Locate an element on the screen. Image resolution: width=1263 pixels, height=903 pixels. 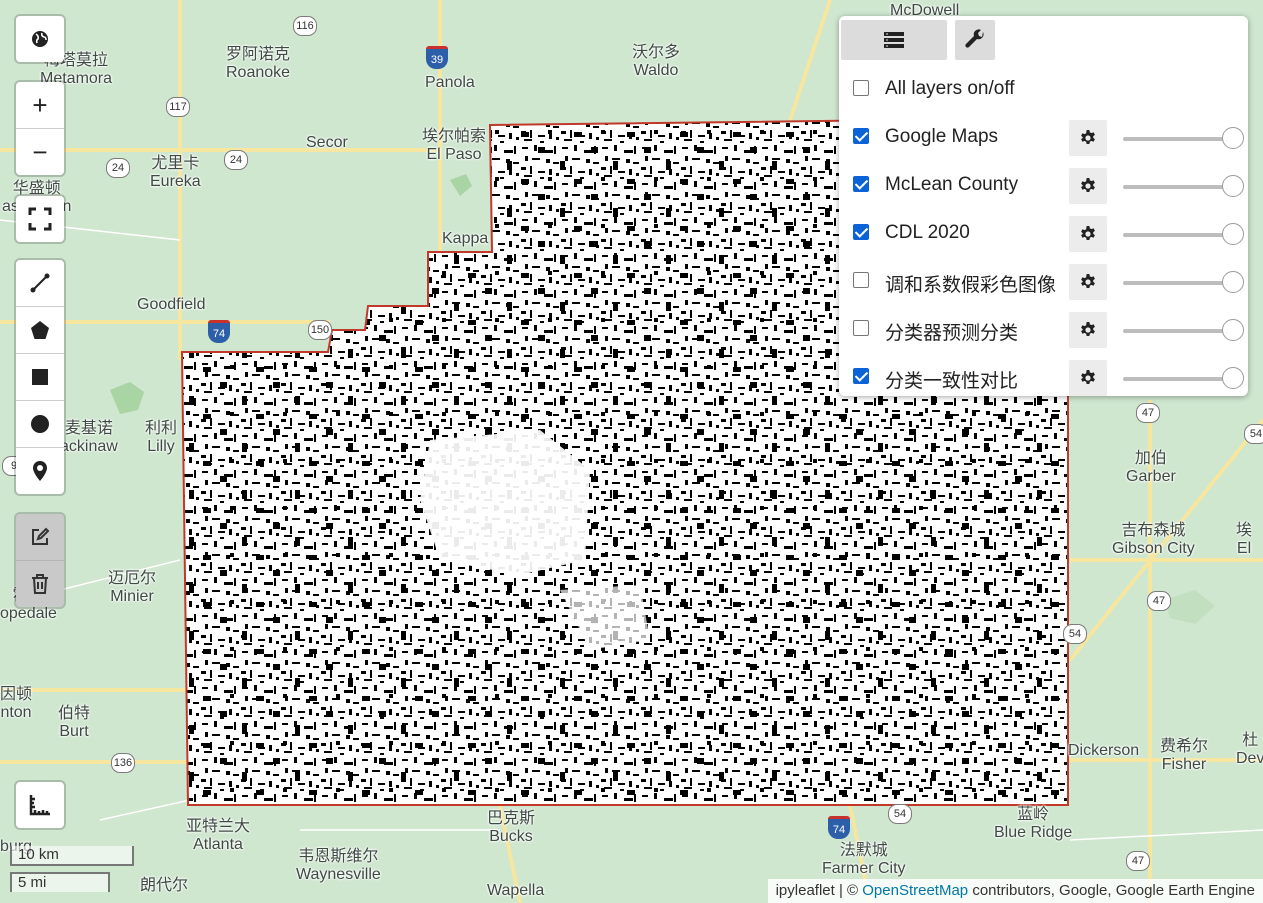
place-label: 杜 Dev is located at coordinates (1249, 749).